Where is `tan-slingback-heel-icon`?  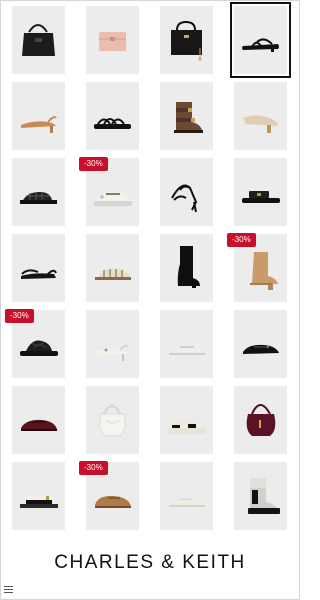 tan-slingback-heel-icon is located at coordinates (38, 116).